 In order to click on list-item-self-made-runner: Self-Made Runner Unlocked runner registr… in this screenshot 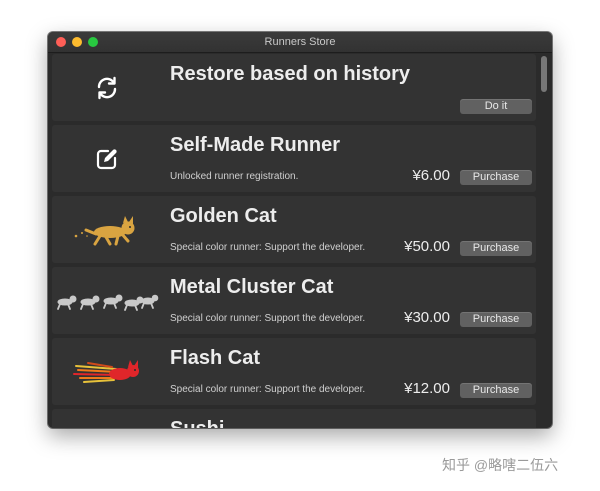, I will do `click(294, 158)`.